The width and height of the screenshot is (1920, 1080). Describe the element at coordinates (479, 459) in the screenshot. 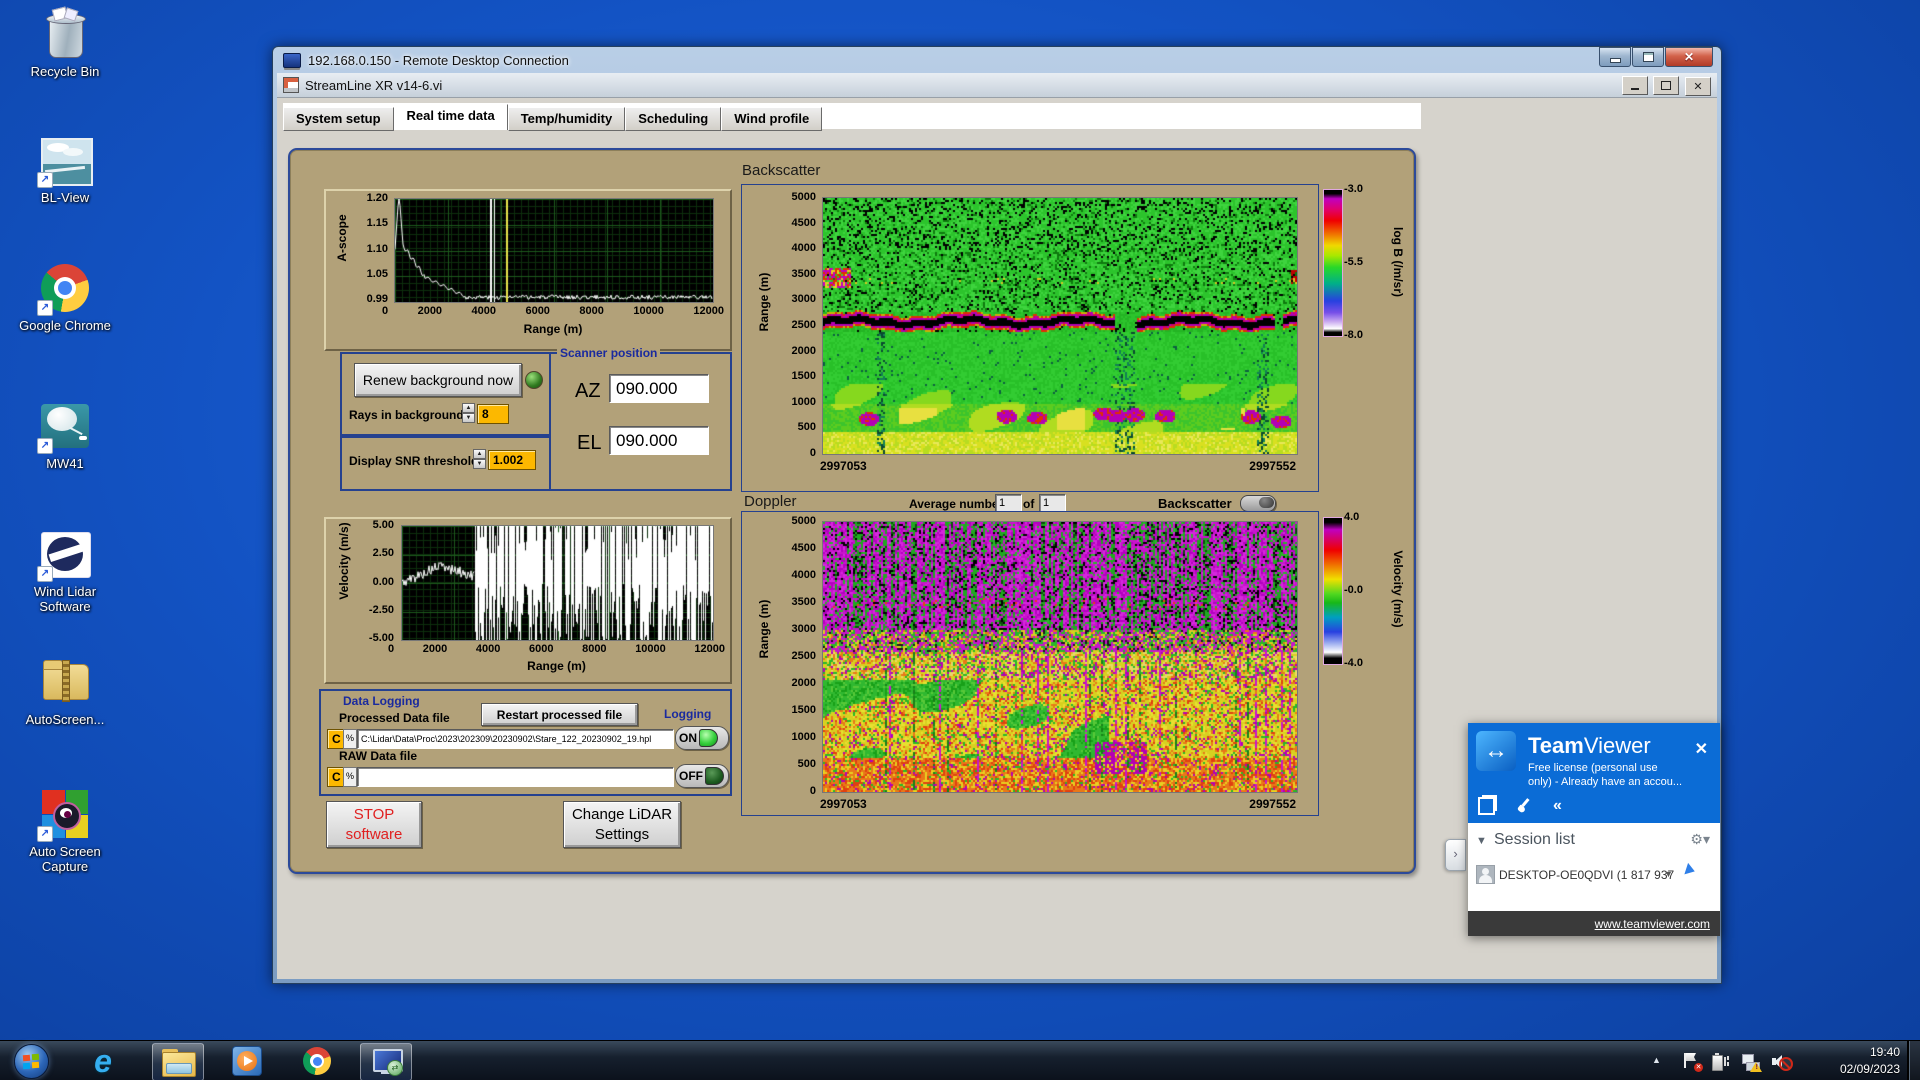

I see `snr-spinner: ▲ ▼` at that location.